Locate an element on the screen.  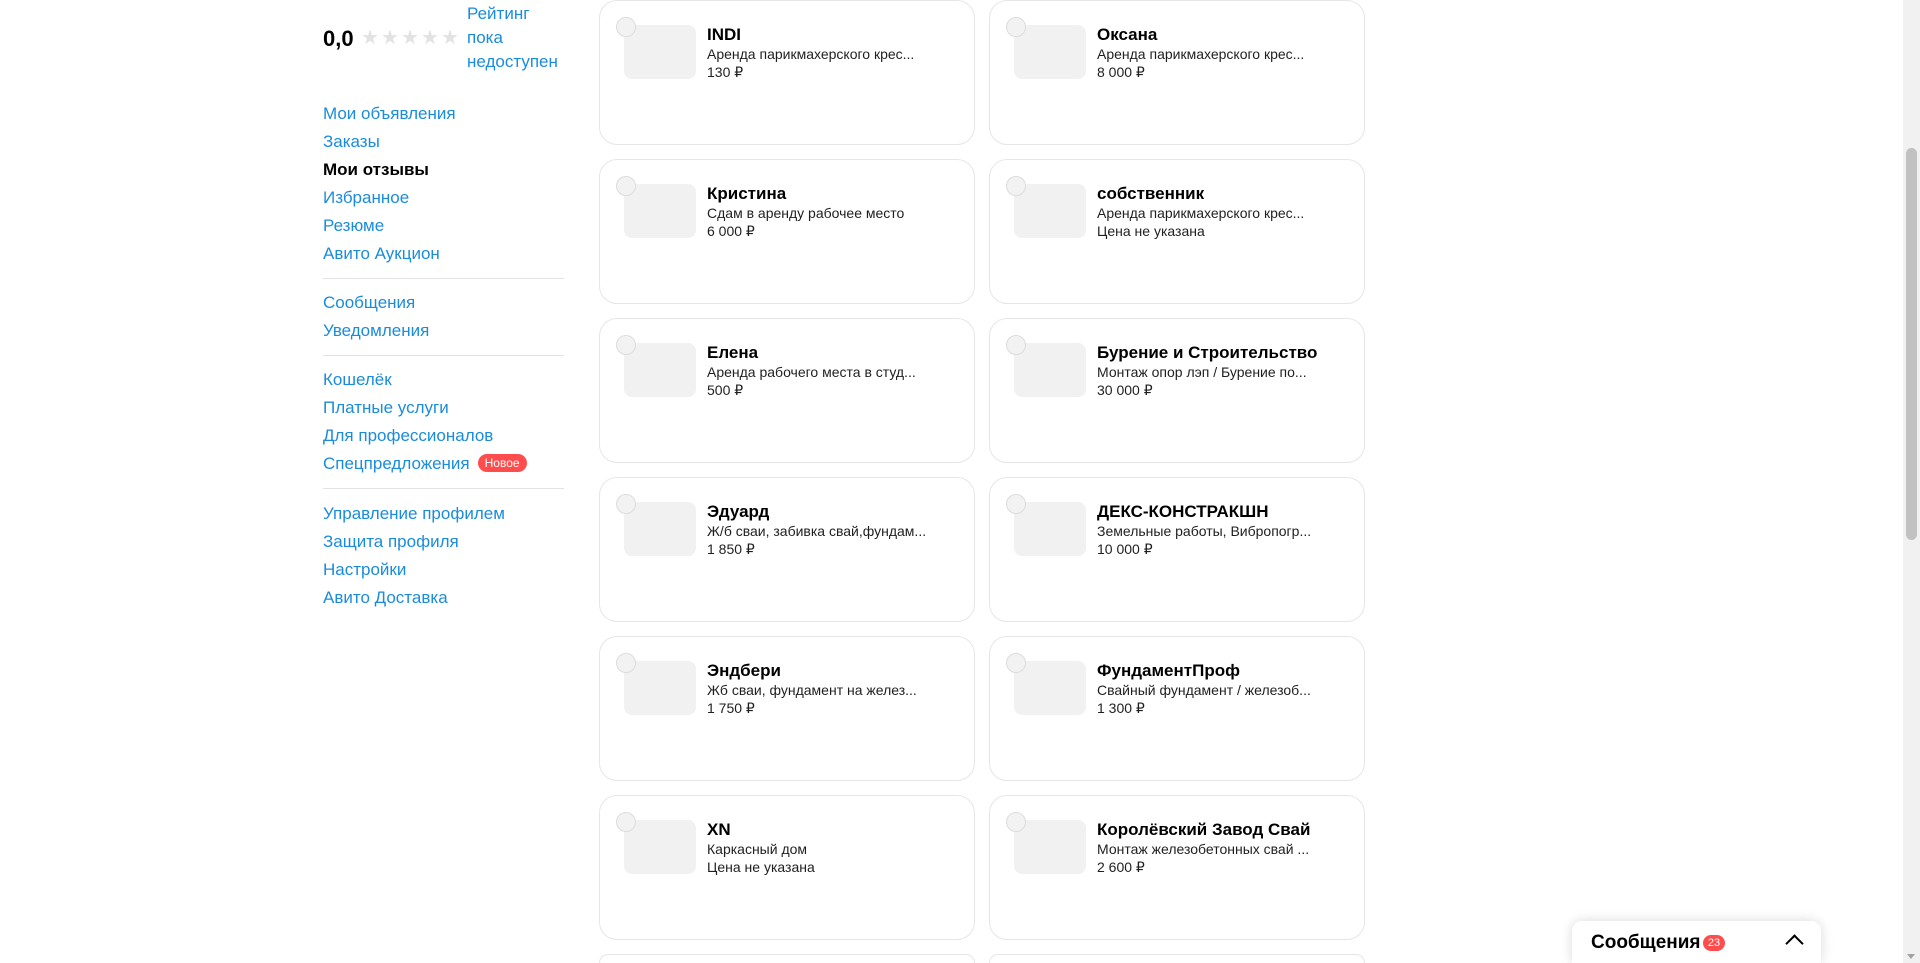
page-scrollbar is located at coordinates (1911, 481).